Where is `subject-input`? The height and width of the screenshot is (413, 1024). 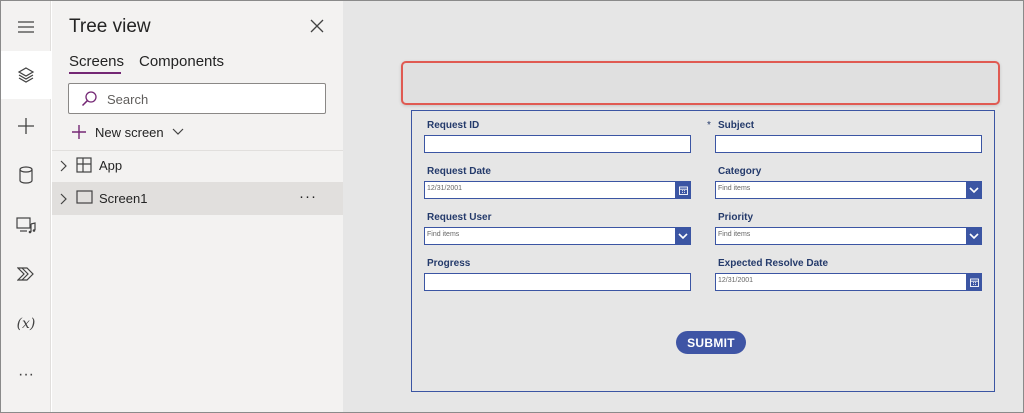 subject-input is located at coordinates (848, 144).